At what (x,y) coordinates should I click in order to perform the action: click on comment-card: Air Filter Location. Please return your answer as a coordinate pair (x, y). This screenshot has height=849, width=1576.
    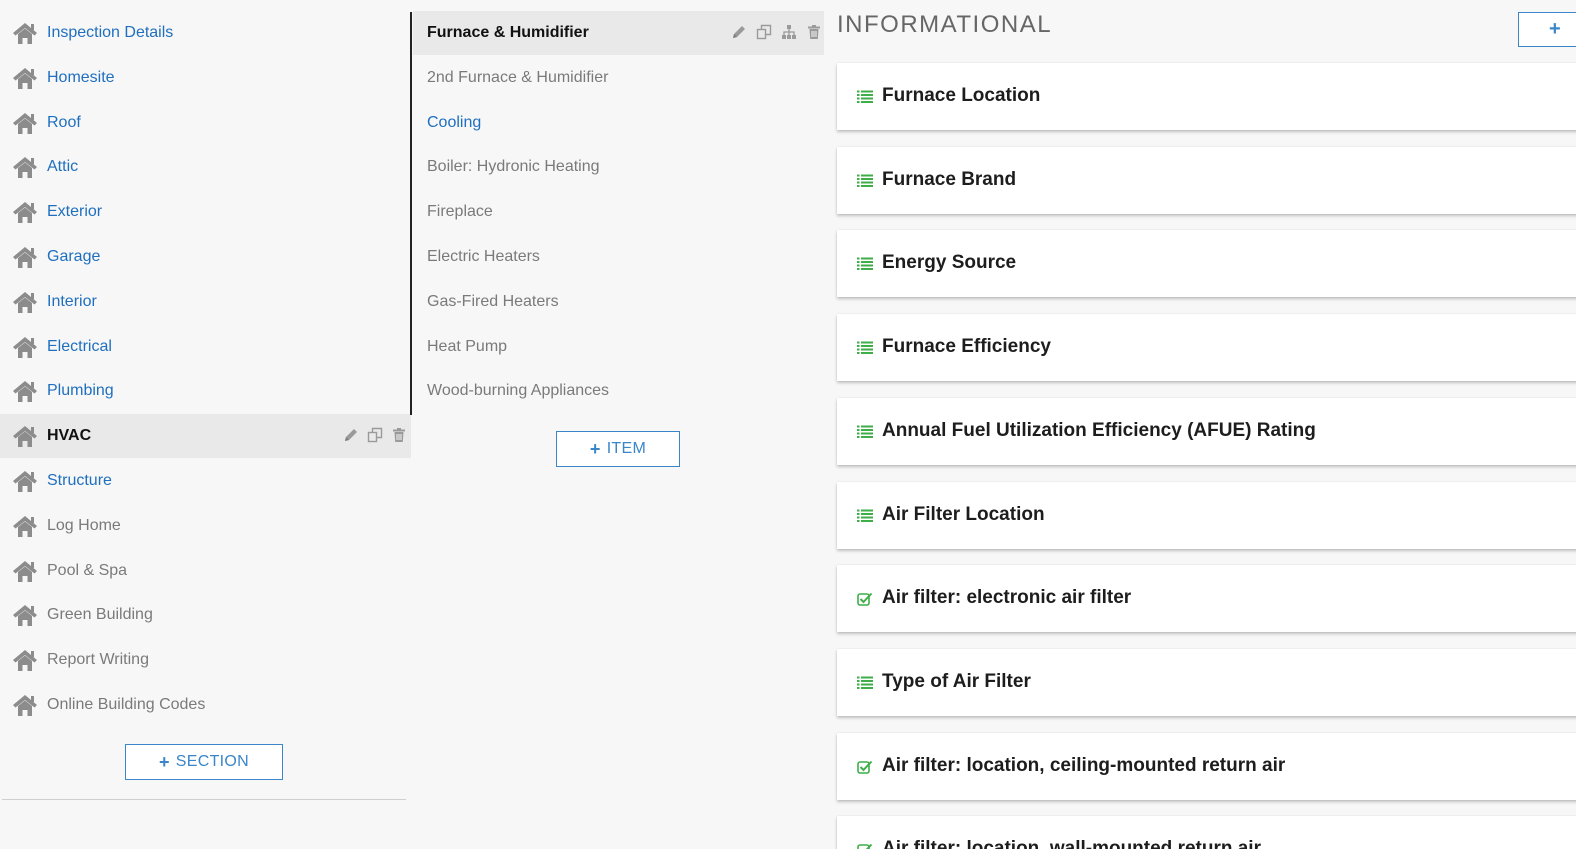
    Looking at the image, I should click on (1206, 515).